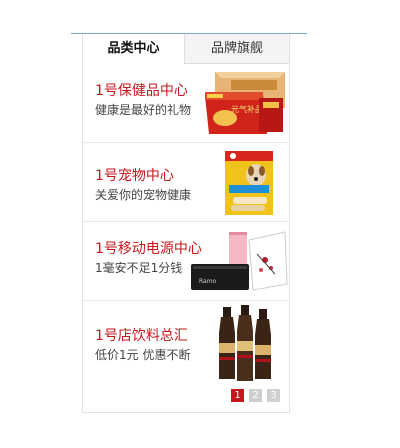 The width and height of the screenshot is (400, 448). What do you see at coordinates (186, 261) in the screenshot?
I see `list-item-powerbank: 1号移动电源中心 1毫安不足1分钱 Ramo` at bounding box center [186, 261].